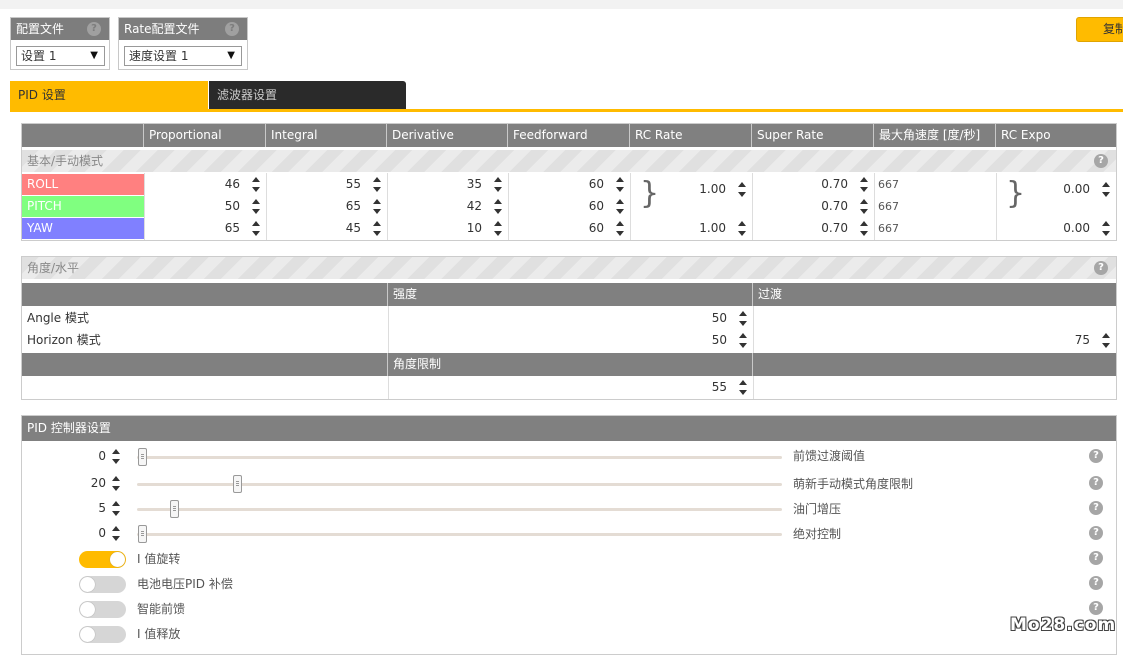 The image size is (1123, 655). Describe the element at coordinates (569, 206) in the screenshot. I see `pitch-ff-input: 60` at that location.